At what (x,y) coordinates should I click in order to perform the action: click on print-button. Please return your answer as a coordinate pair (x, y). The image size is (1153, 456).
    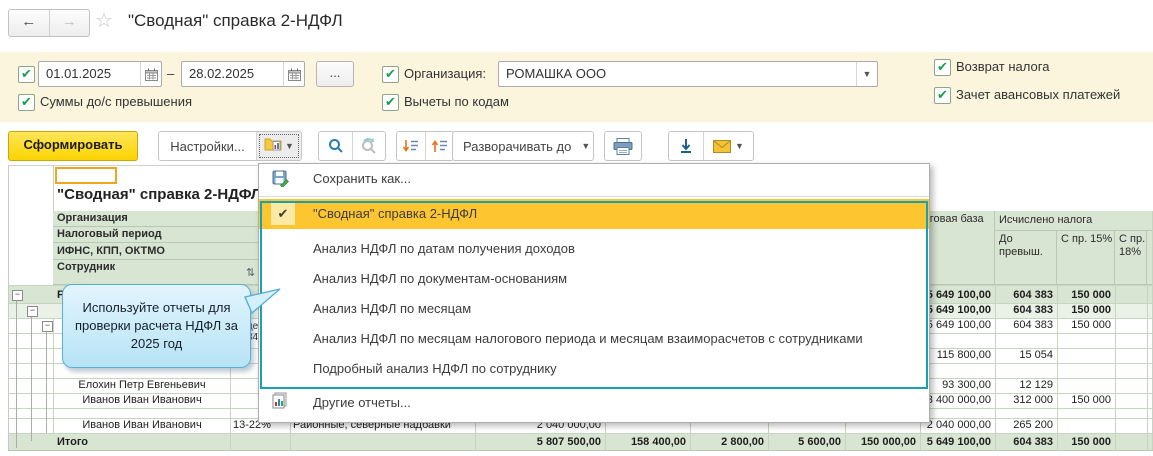
    Looking at the image, I should click on (623, 146).